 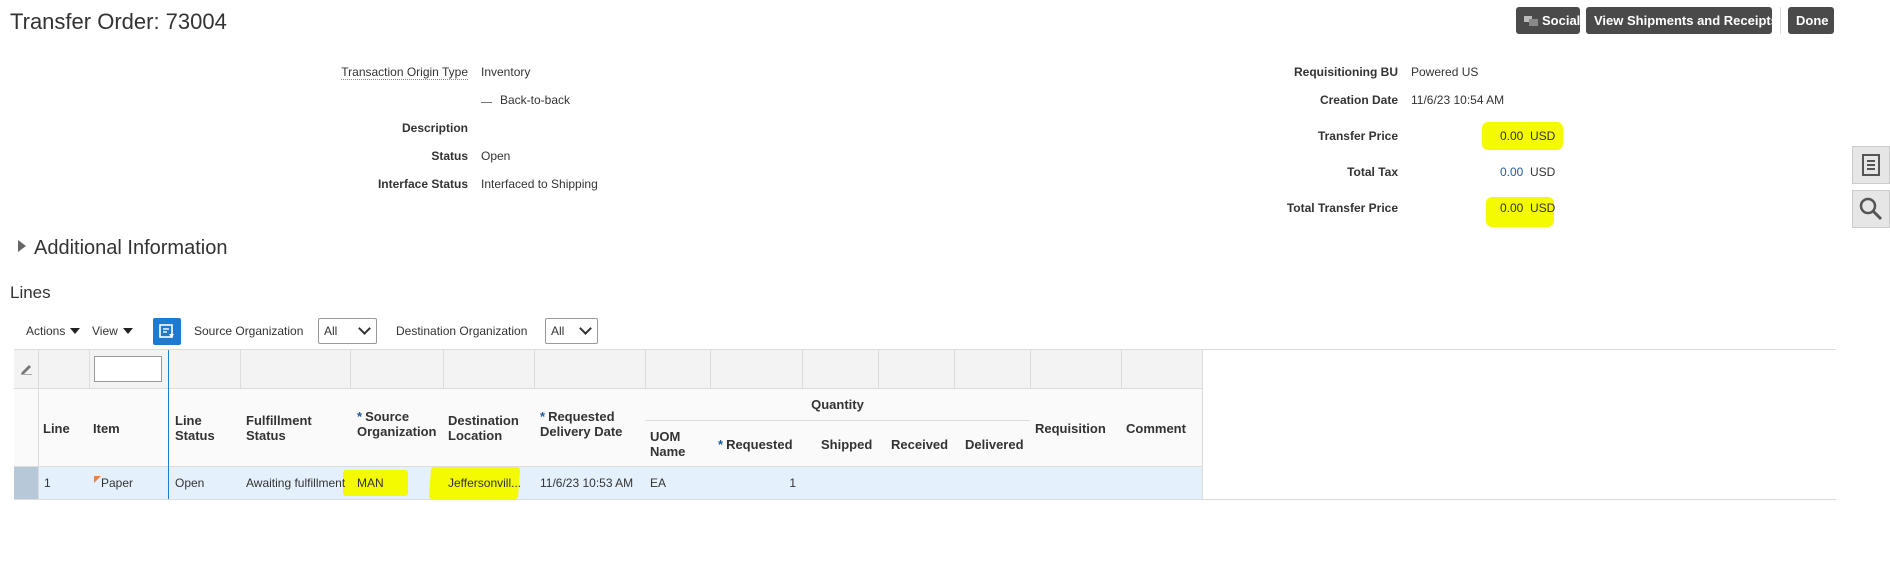 I want to click on page-title: Transfer Order: 73004, so click(x=118, y=21).